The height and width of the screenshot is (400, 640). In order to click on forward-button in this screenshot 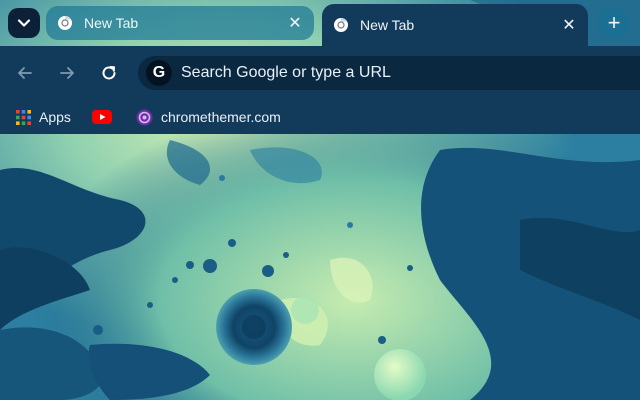, I will do `click(67, 73)`.